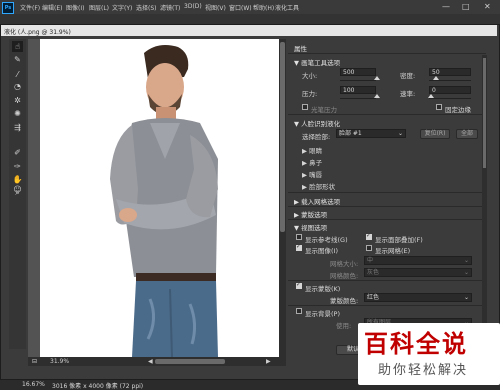 The height and width of the screenshot is (390, 500). What do you see at coordinates (282, 137) in the screenshot?
I see `canvas-vertical-scroll-thumb` at bounding box center [282, 137].